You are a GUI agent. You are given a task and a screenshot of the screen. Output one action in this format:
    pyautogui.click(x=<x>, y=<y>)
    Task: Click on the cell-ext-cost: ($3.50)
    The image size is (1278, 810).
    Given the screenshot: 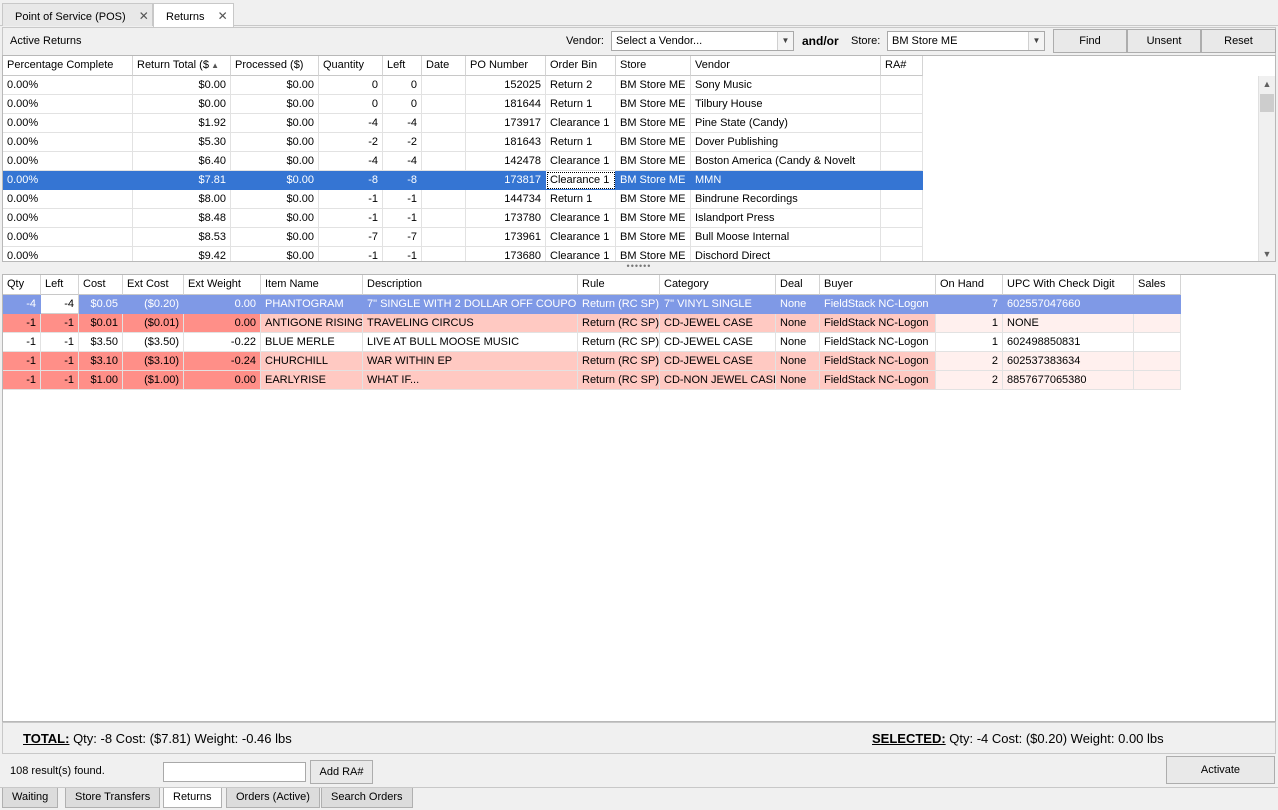 What is the action you would take?
    pyautogui.click(x=153, y=342)
    